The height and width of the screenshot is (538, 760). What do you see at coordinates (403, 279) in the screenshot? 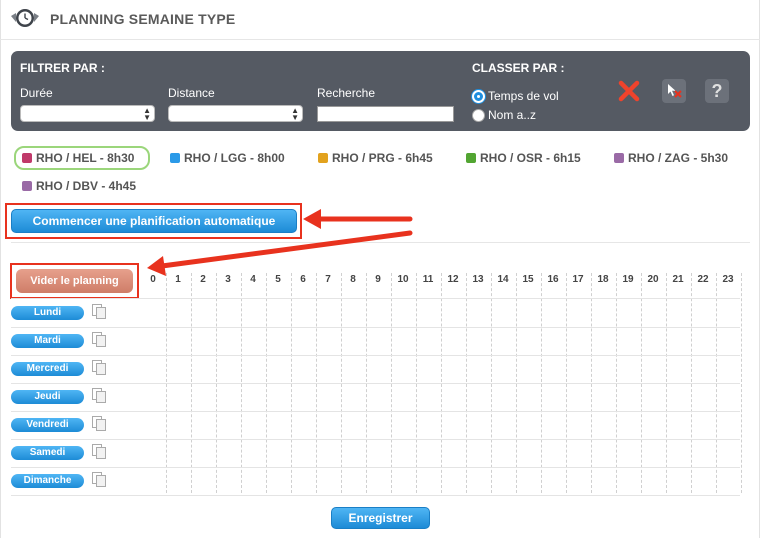
I see `hour-label: 10` at bounding box center [403, 279].